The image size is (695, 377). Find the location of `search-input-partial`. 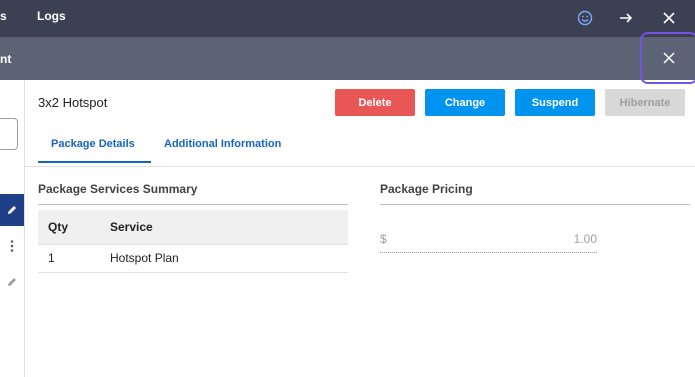

search-input-partial is located at coordinates (9, 134).